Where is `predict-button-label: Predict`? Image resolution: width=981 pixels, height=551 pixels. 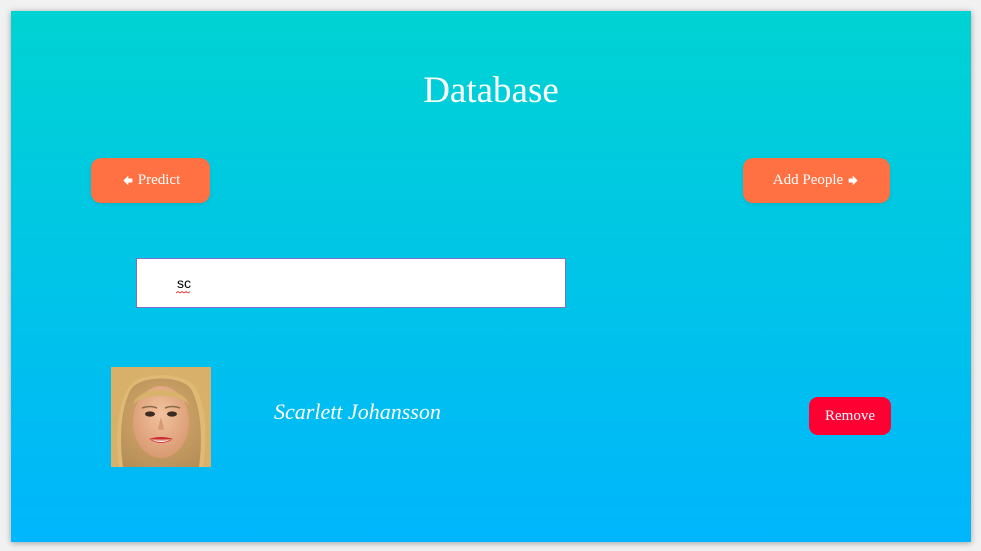
predict-button-label: Predict is located at coordinates (159, 180).